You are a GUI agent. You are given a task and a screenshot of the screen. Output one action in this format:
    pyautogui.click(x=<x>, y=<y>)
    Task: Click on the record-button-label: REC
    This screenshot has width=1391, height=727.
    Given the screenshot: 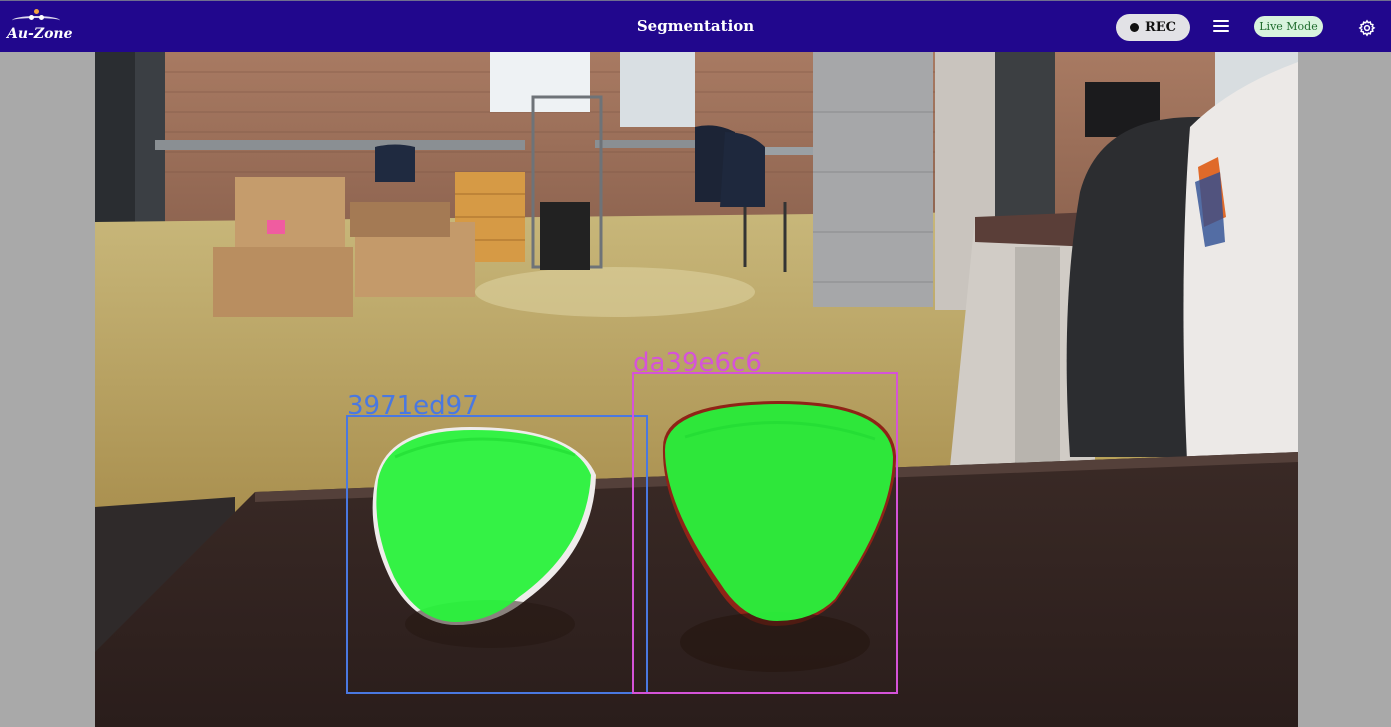 What is the action you would take?
    pyautogui.click(x=1160, y=27)
    